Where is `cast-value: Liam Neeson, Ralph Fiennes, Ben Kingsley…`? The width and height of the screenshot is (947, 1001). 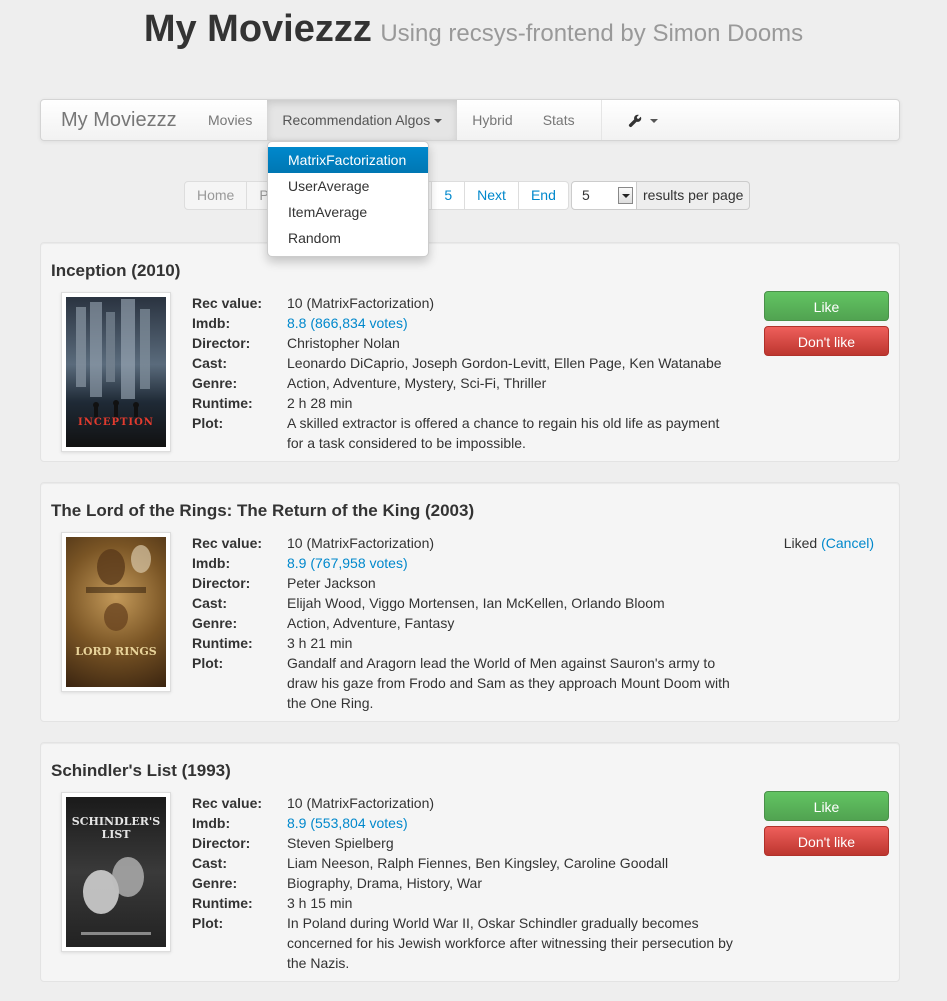 cast-value: Liam Neeson, Ralph Fiennes, Ben Kingsley… is located at coordinates (478, 863).